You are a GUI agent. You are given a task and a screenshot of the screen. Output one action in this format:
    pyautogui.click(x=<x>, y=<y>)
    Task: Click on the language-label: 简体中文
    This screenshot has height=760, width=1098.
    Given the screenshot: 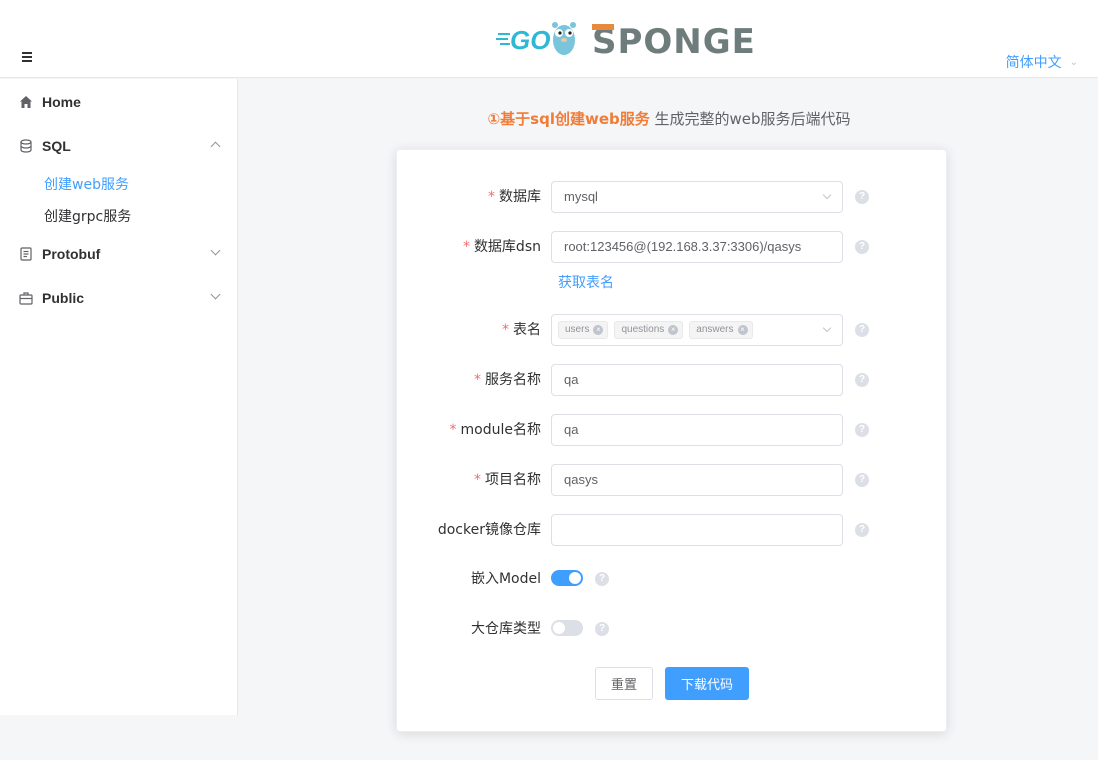 What is the action you would take?
    pyautogui.click(x=1033, y=63)
    